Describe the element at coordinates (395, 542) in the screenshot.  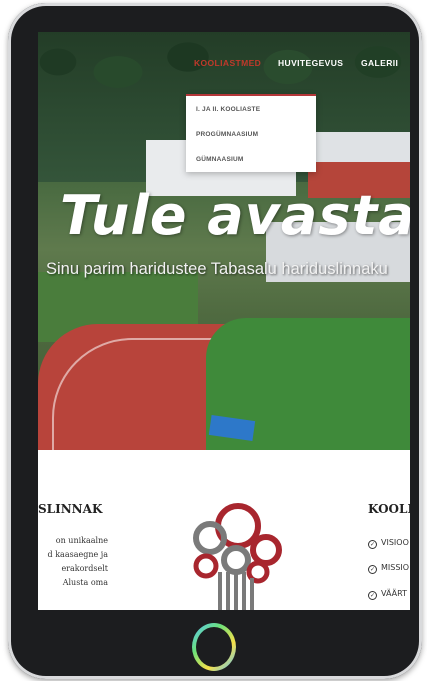
I see `list-item-label: VISIOO` at that location.